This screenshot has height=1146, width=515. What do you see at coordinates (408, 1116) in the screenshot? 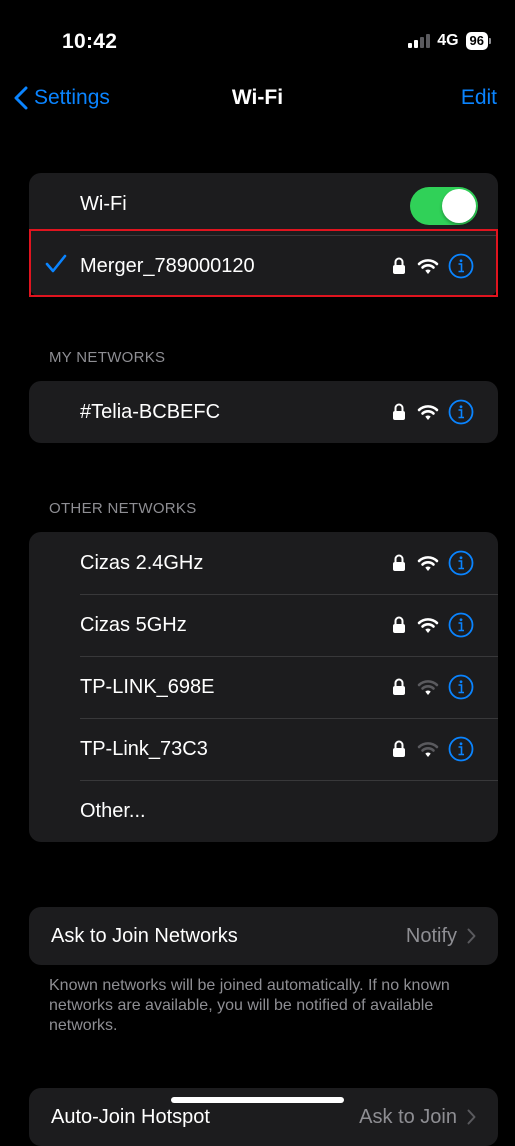
I see `auto-join-hotspot-value: Ask to Join` at bounding box center [408, 1116].